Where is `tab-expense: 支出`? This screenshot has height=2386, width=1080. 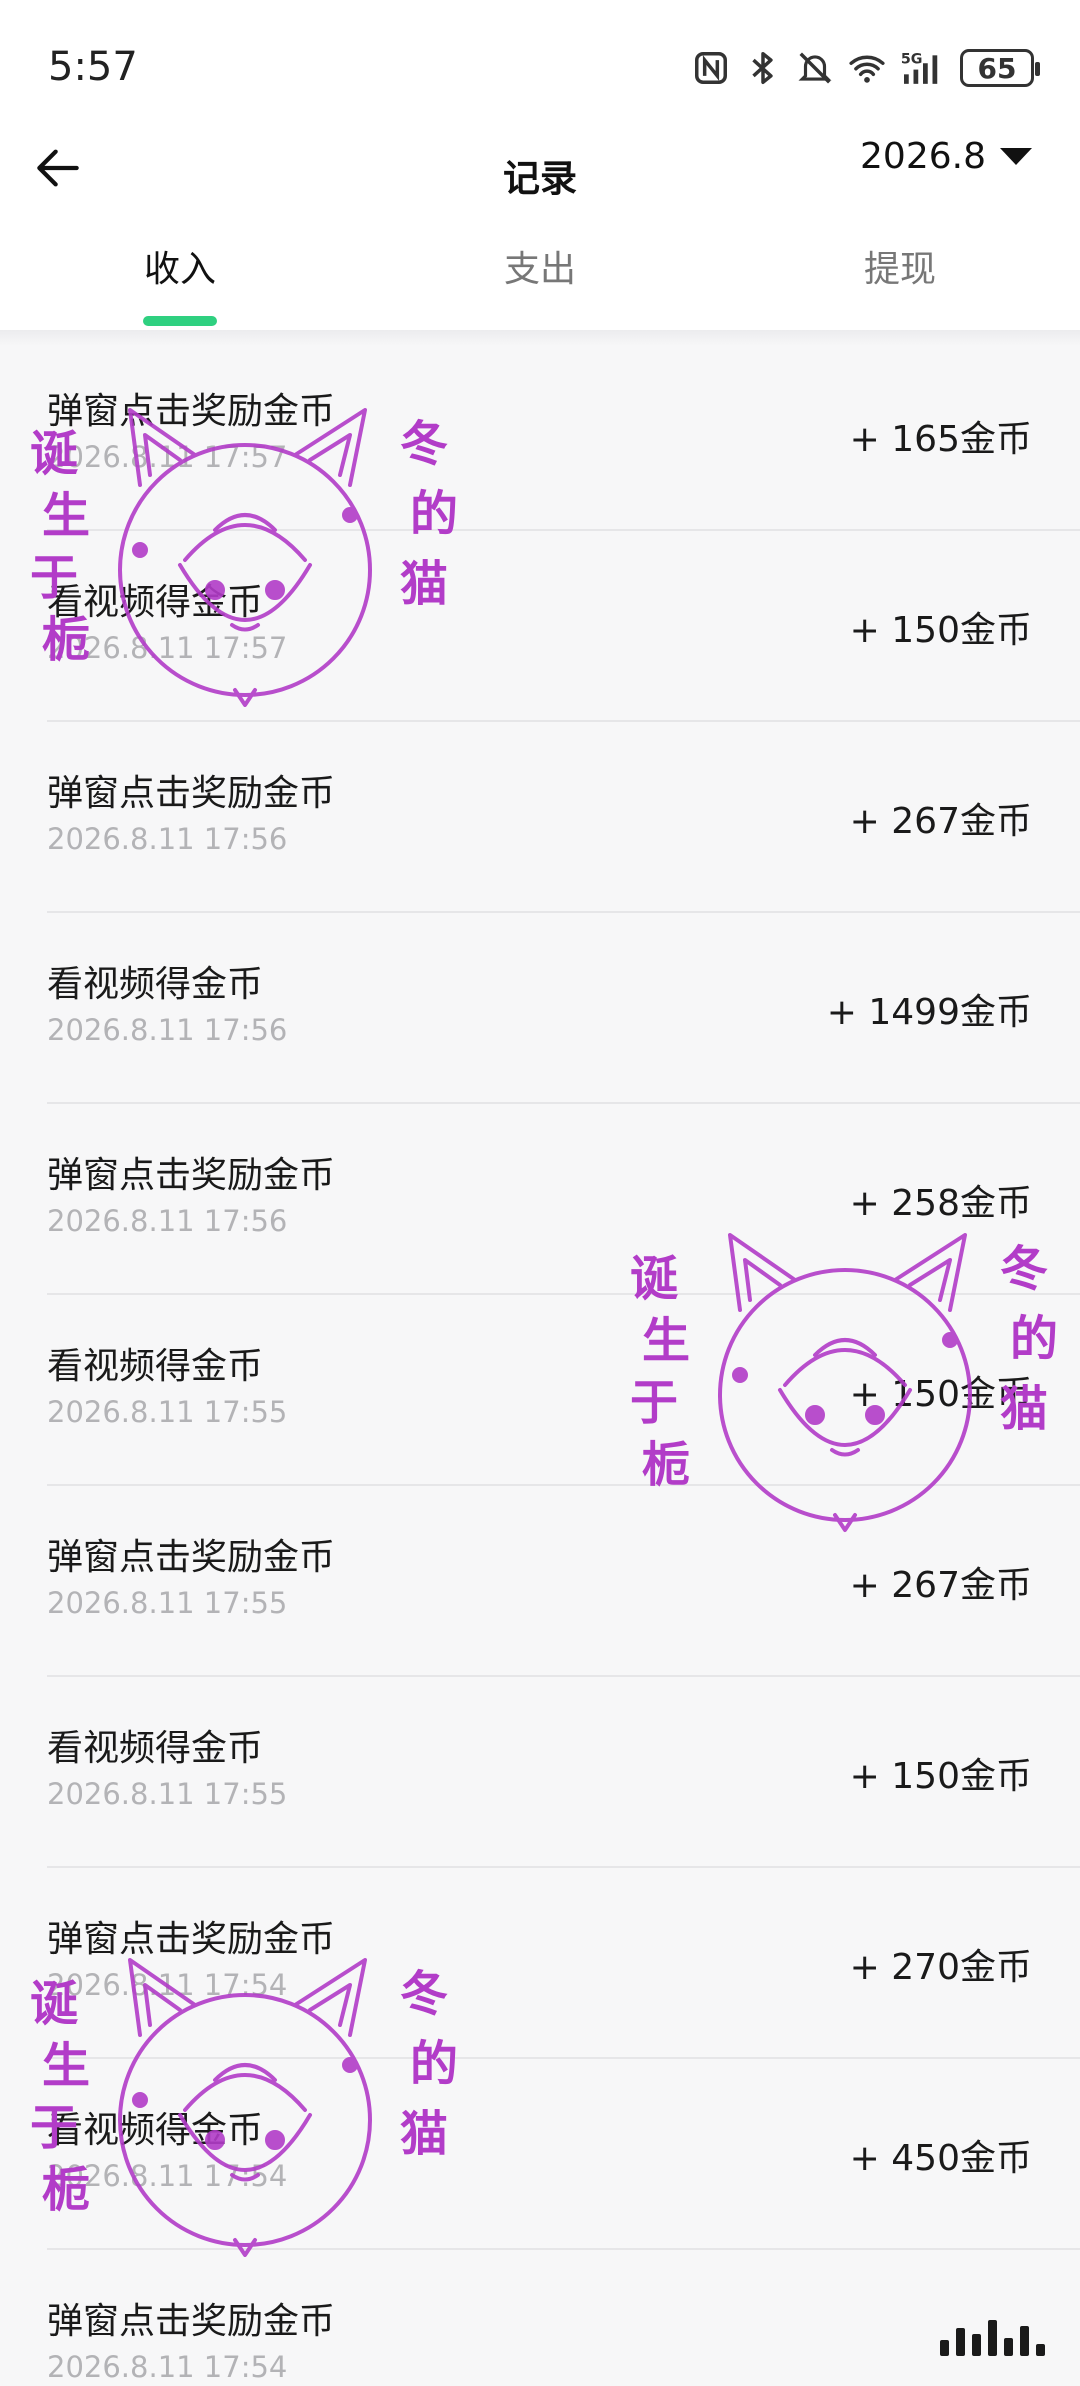 tab-expense: 支出 is located at coordinates (540, 266).